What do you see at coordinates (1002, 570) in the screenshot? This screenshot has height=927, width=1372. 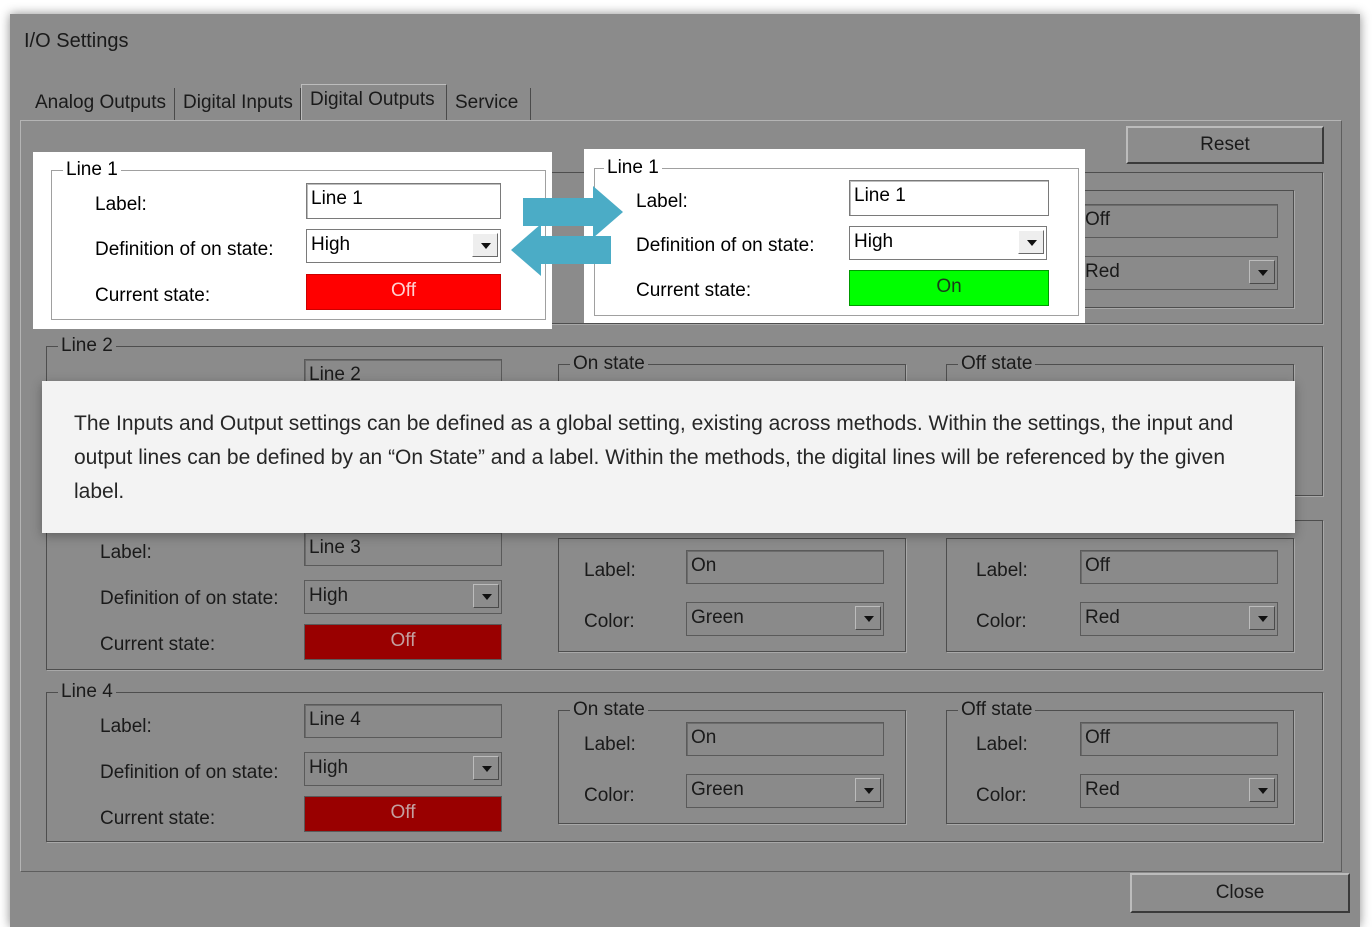 I see `line-3-off-label-caption: Label:` at bounding box center [1002, 570].